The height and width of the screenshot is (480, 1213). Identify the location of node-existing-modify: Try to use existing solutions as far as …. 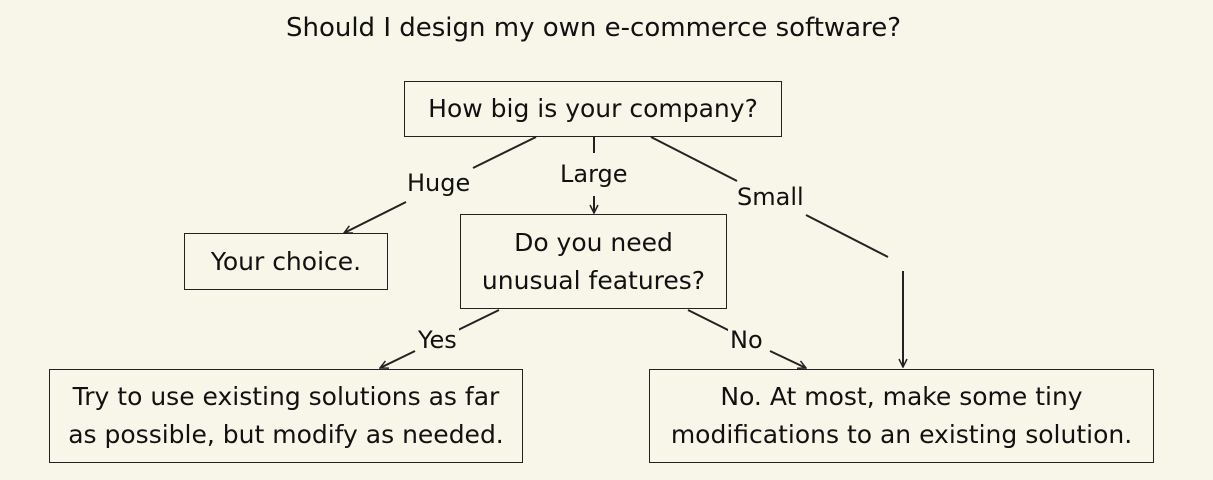
(286, 416).